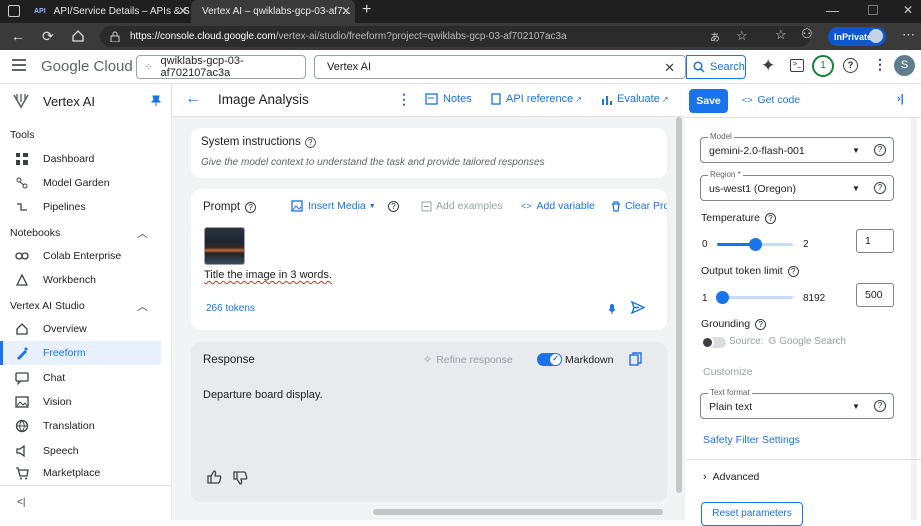 This screenshot has height=526, width=921. I want to click on clear-search-icon: ✕, so click(669, 68).